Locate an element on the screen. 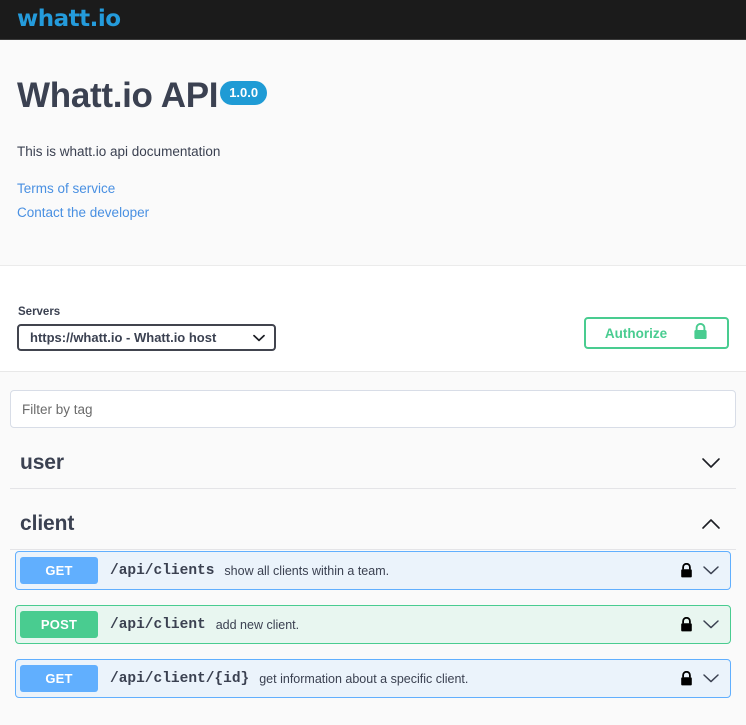 This screenshot has height=725, width=746. whatt-io-logo: whatt.io is located at coordinates (69, 19).